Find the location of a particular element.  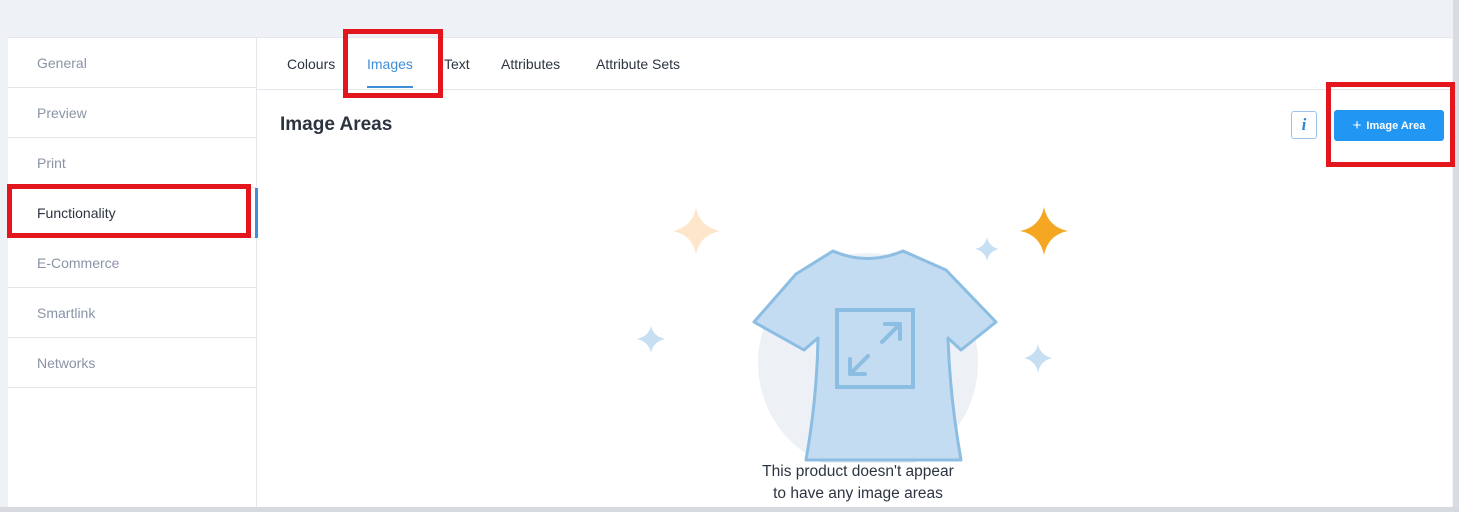

tab-colours: Colours is located at coordinates (311, 63).